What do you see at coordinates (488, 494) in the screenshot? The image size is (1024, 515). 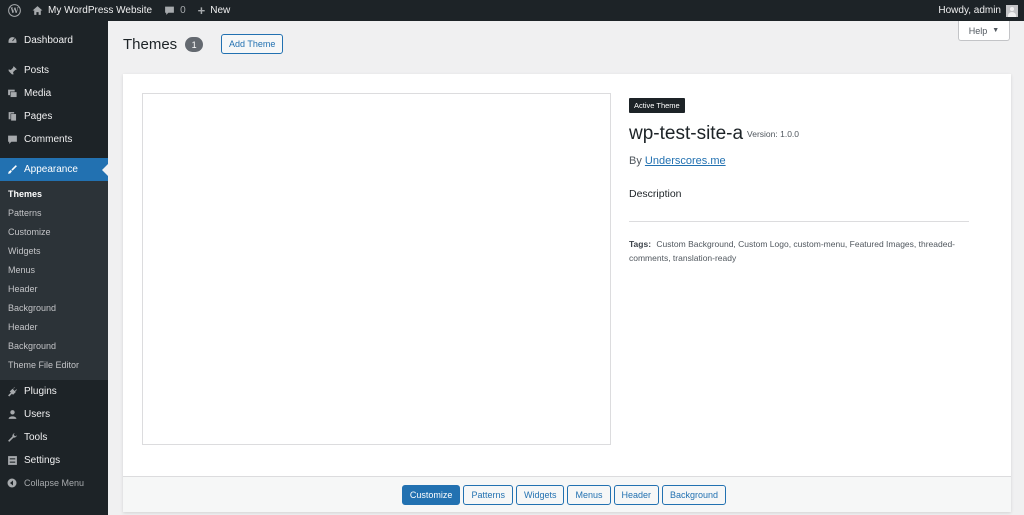 I see `patterns-button: Patterns` at bounding box center [488, 494].